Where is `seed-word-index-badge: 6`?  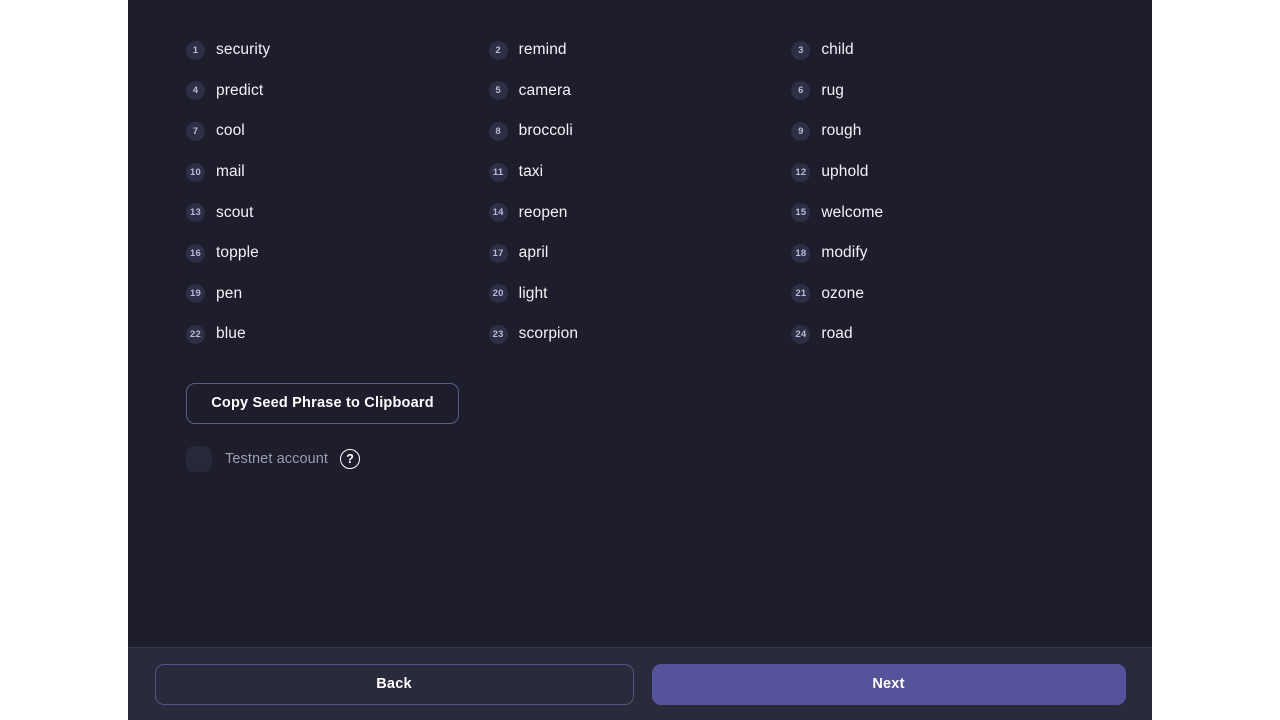 seed-word-index-badge: 6 is located at coordinates (801, 91).